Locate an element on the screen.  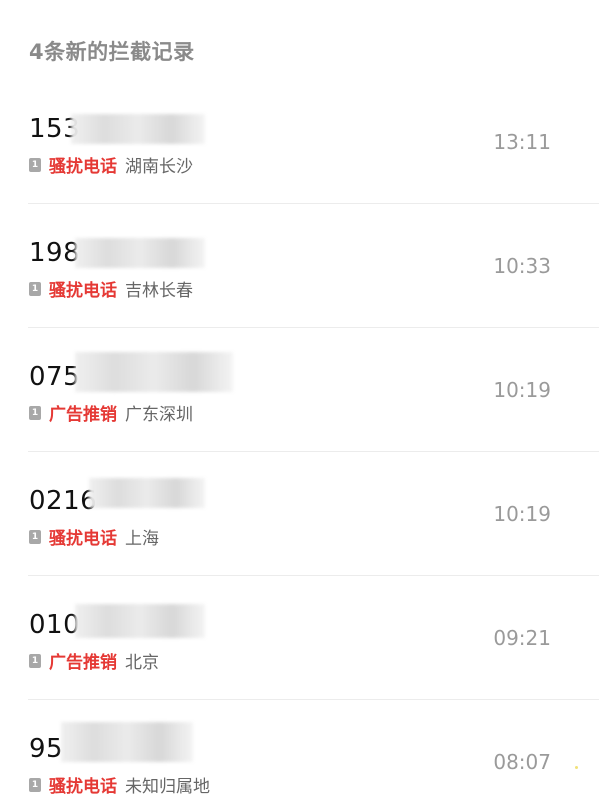
call-time: 08:07 is located at coordinates (522, 762).